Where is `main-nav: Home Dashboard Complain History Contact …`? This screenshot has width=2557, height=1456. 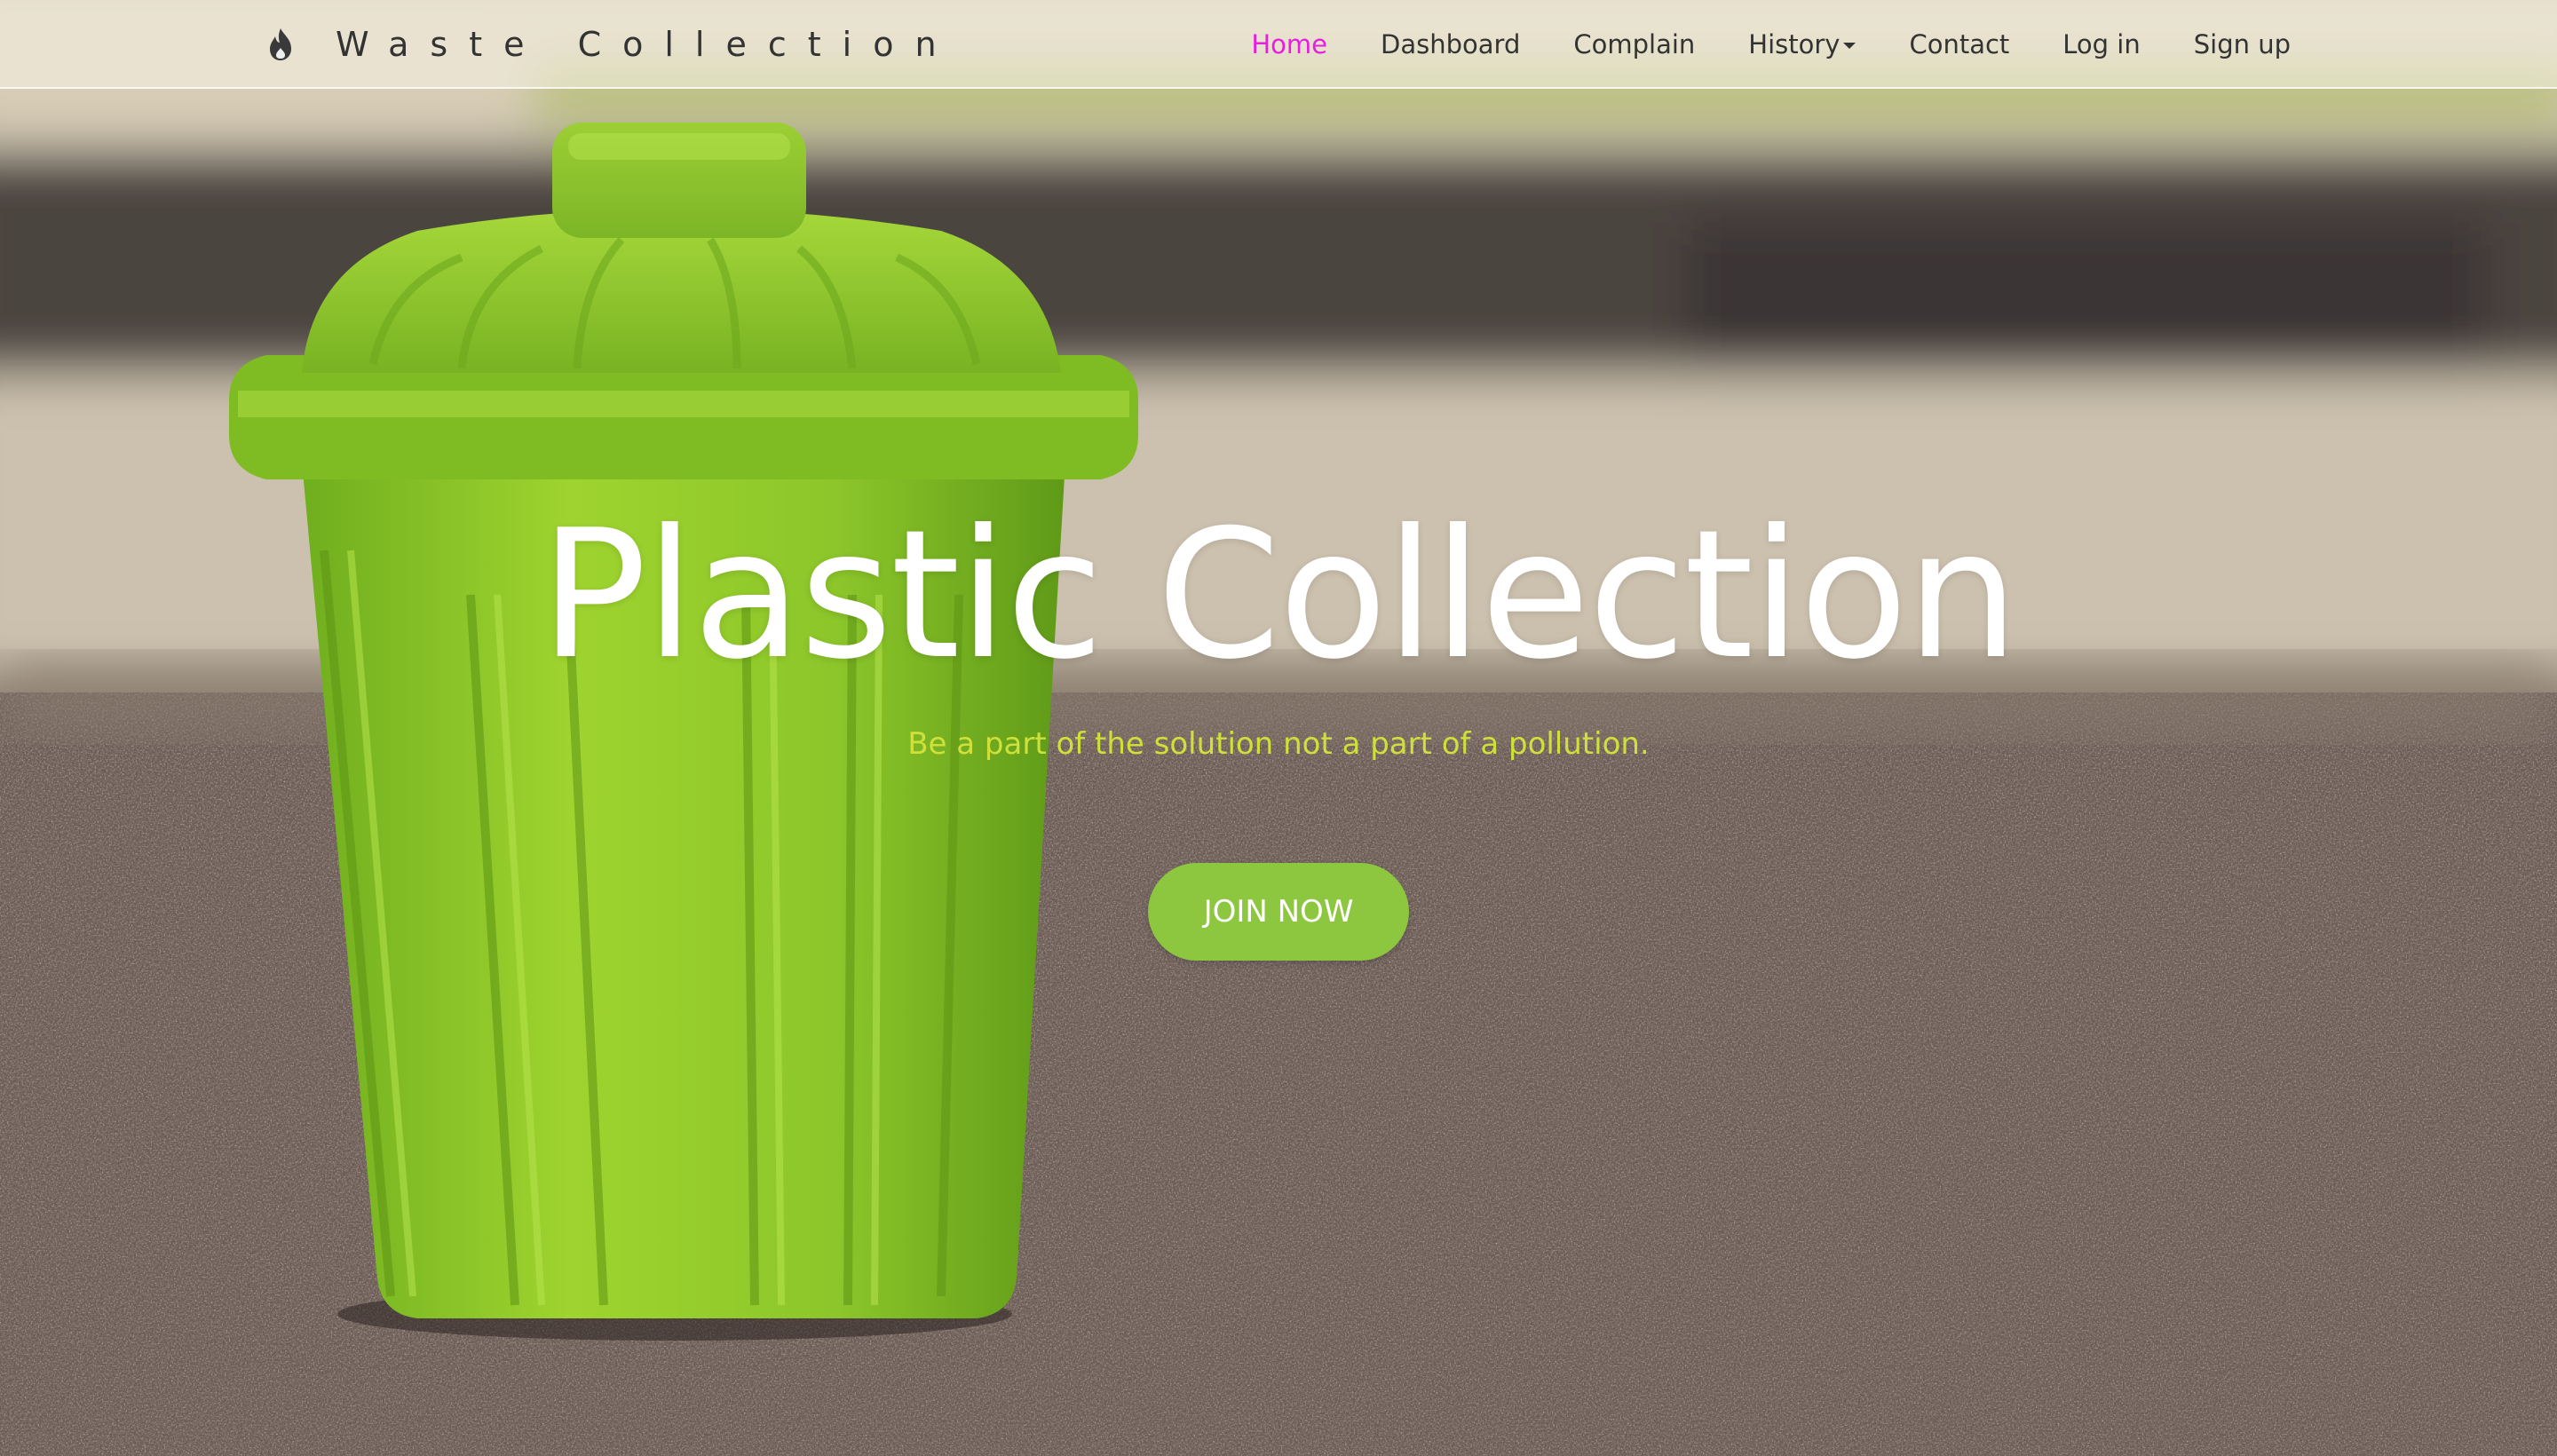
main-nav: Home Dashboard Complain History Contact … is located at coordinates (1744, 44).